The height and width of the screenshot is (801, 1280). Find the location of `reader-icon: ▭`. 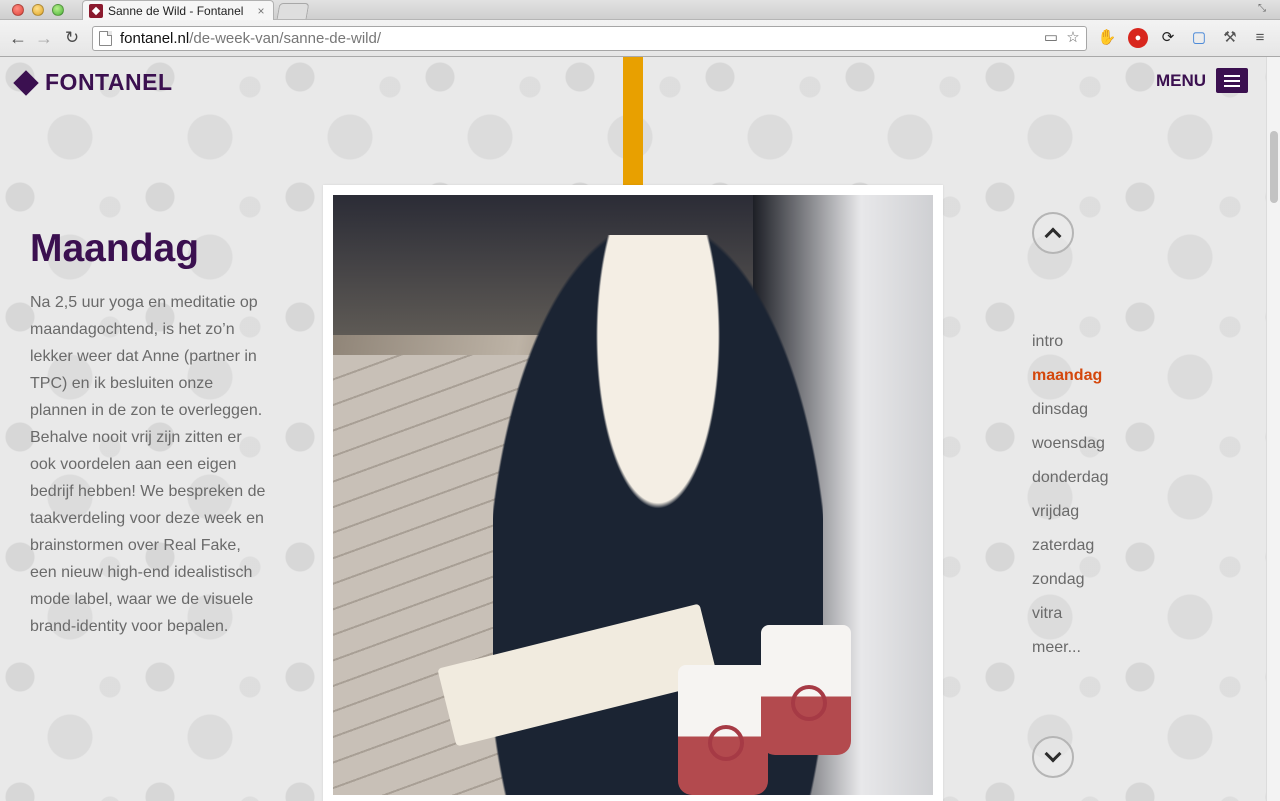

reader-icon: ▭ is located at coordinates (1051, 38).